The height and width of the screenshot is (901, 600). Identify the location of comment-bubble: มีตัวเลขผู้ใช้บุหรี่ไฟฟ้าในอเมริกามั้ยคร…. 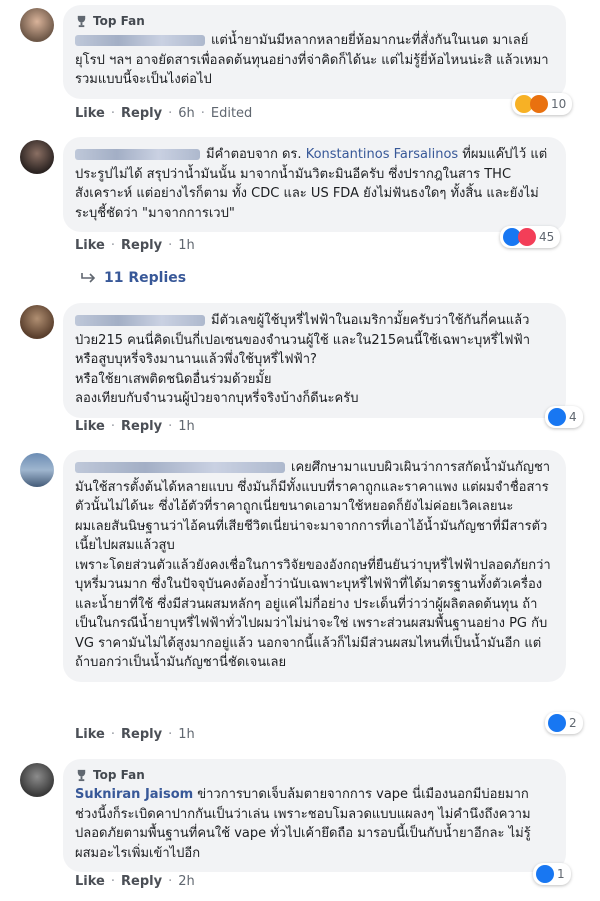
(314, 360).